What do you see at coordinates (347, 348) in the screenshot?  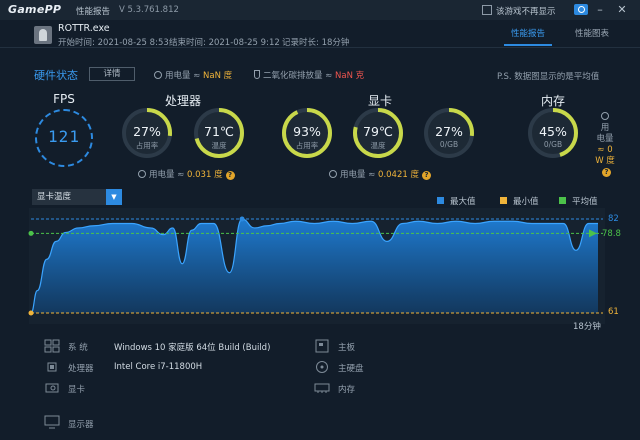 I see `motherboard-label: 主板` at bounding box center [347, 348].